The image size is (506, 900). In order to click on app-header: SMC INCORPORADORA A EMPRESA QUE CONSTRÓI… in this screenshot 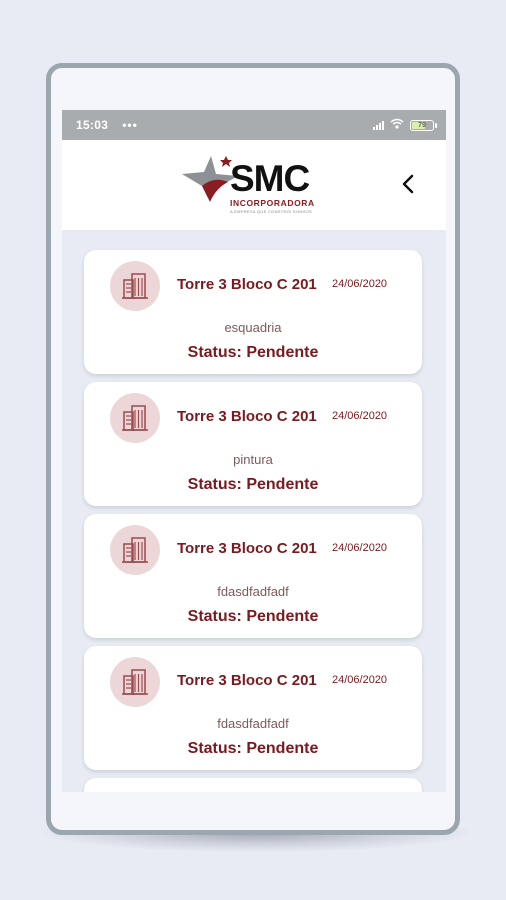, I will do `click(254, 185)`.